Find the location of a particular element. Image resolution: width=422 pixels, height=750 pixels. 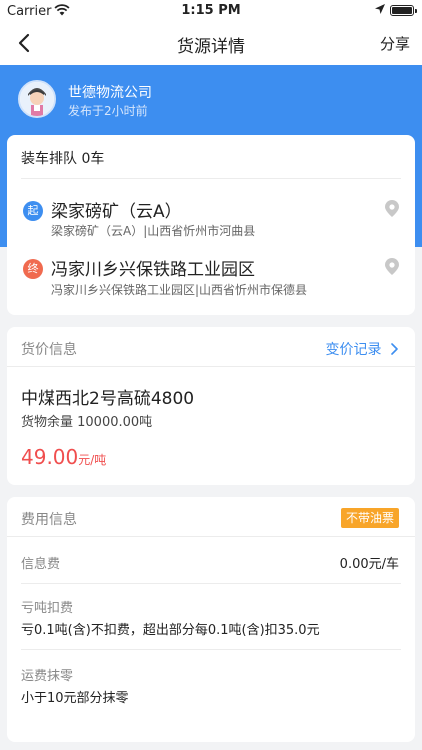

navigation-bar: 货源详情 分享 is located at coordinates (211, 43).